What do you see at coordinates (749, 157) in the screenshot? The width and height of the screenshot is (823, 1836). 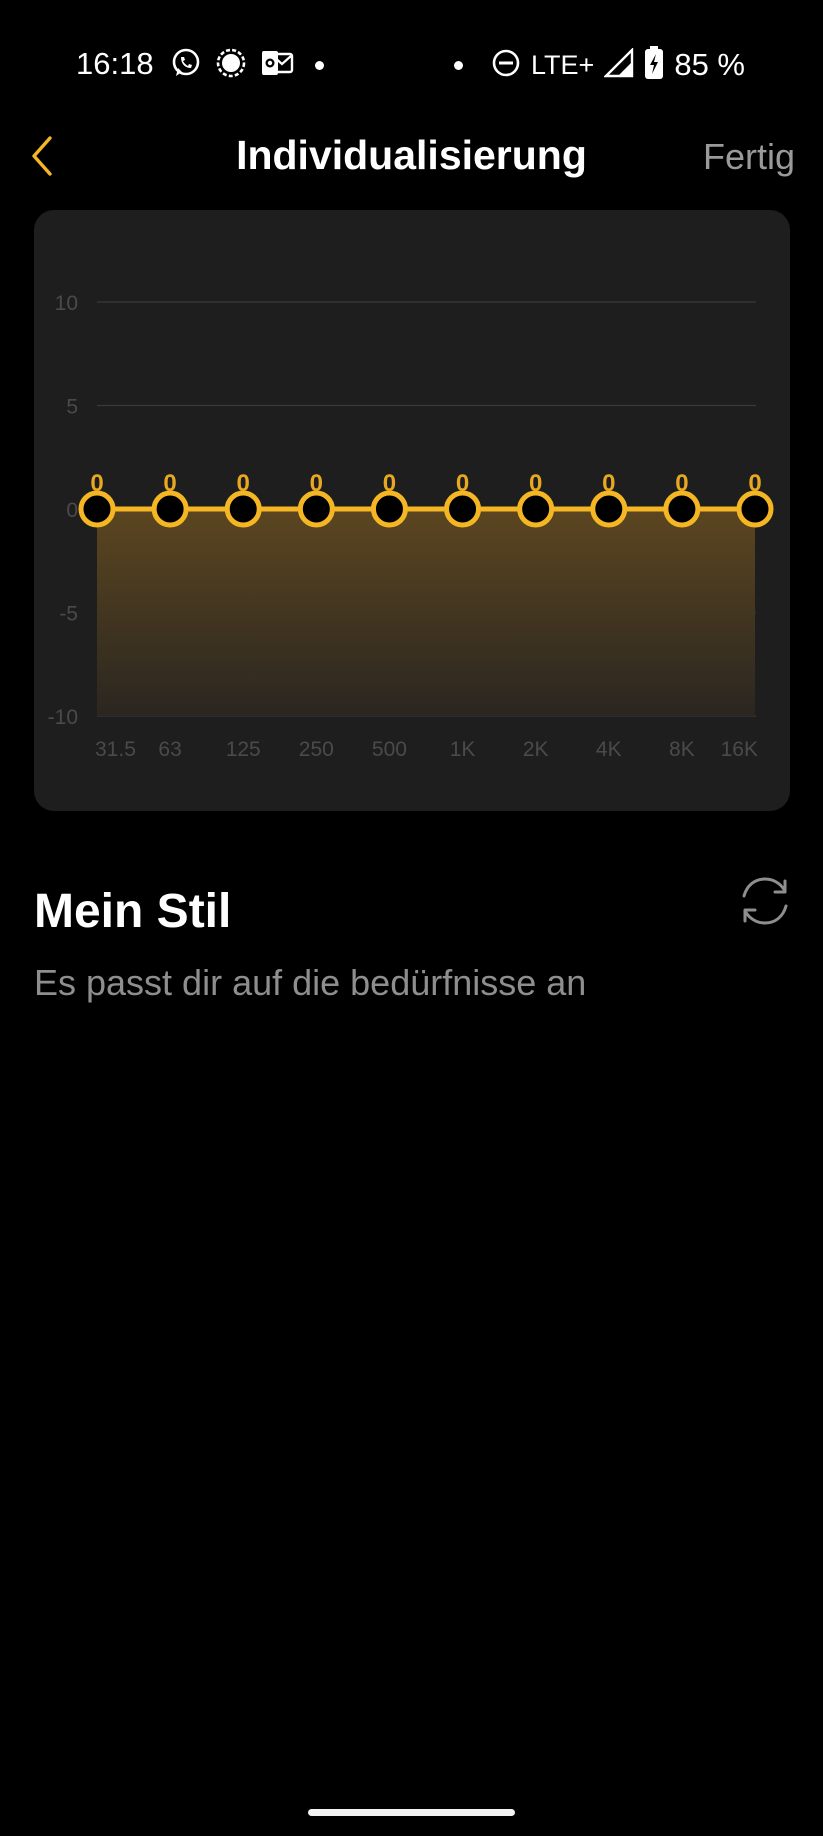 I see `done-button: Fertig` at bounding box center [749, 157].